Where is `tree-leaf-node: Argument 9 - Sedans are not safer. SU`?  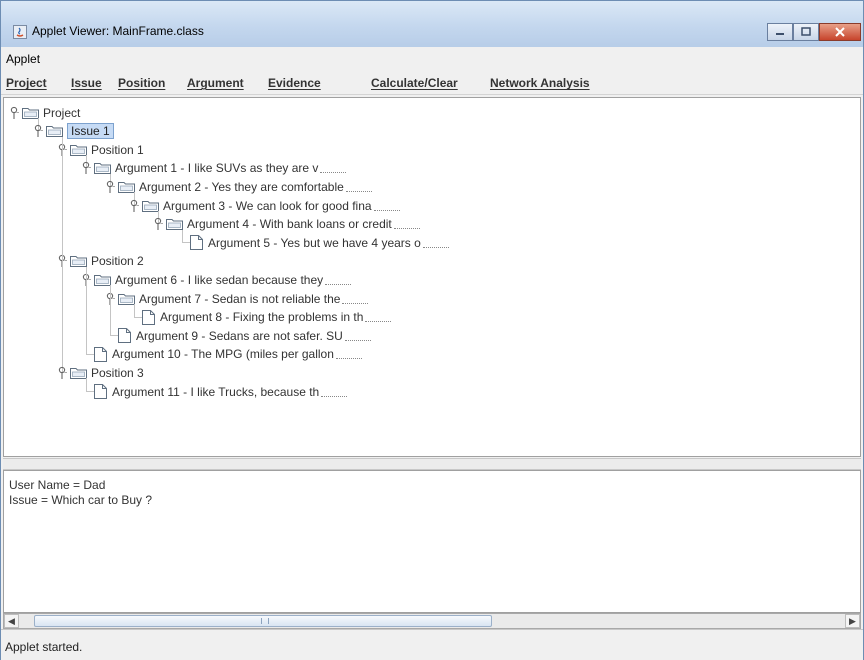
tree-leaf-node: Argument 9 - Sedans are not safer. SU is located at coordinates (244, 335).